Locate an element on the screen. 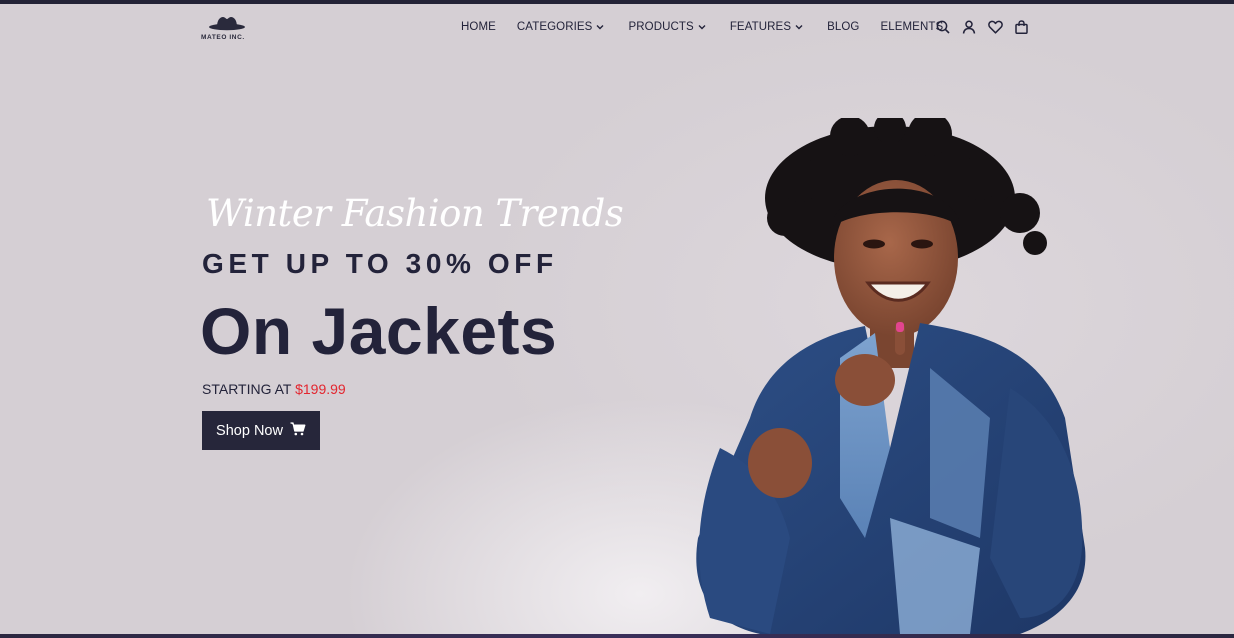  shop-now-label: Shop Now is located at coordinates (249, 430).